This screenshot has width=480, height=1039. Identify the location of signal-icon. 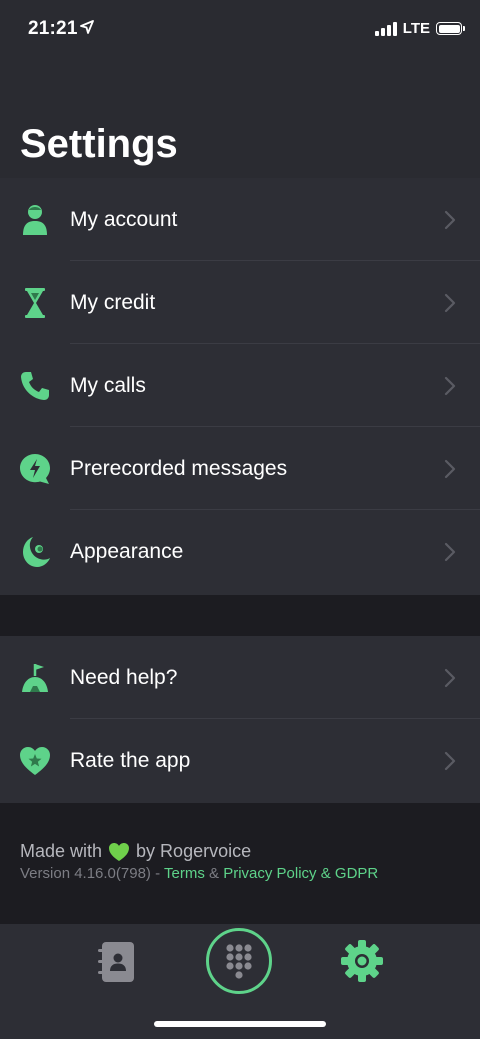
(385, 28).